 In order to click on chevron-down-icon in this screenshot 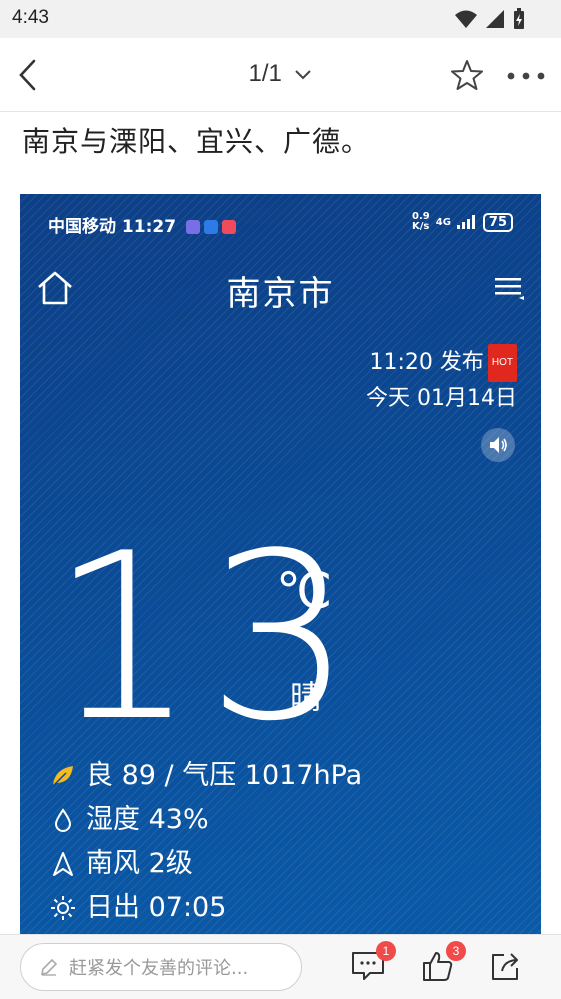, I will do `click(302, 74)`.